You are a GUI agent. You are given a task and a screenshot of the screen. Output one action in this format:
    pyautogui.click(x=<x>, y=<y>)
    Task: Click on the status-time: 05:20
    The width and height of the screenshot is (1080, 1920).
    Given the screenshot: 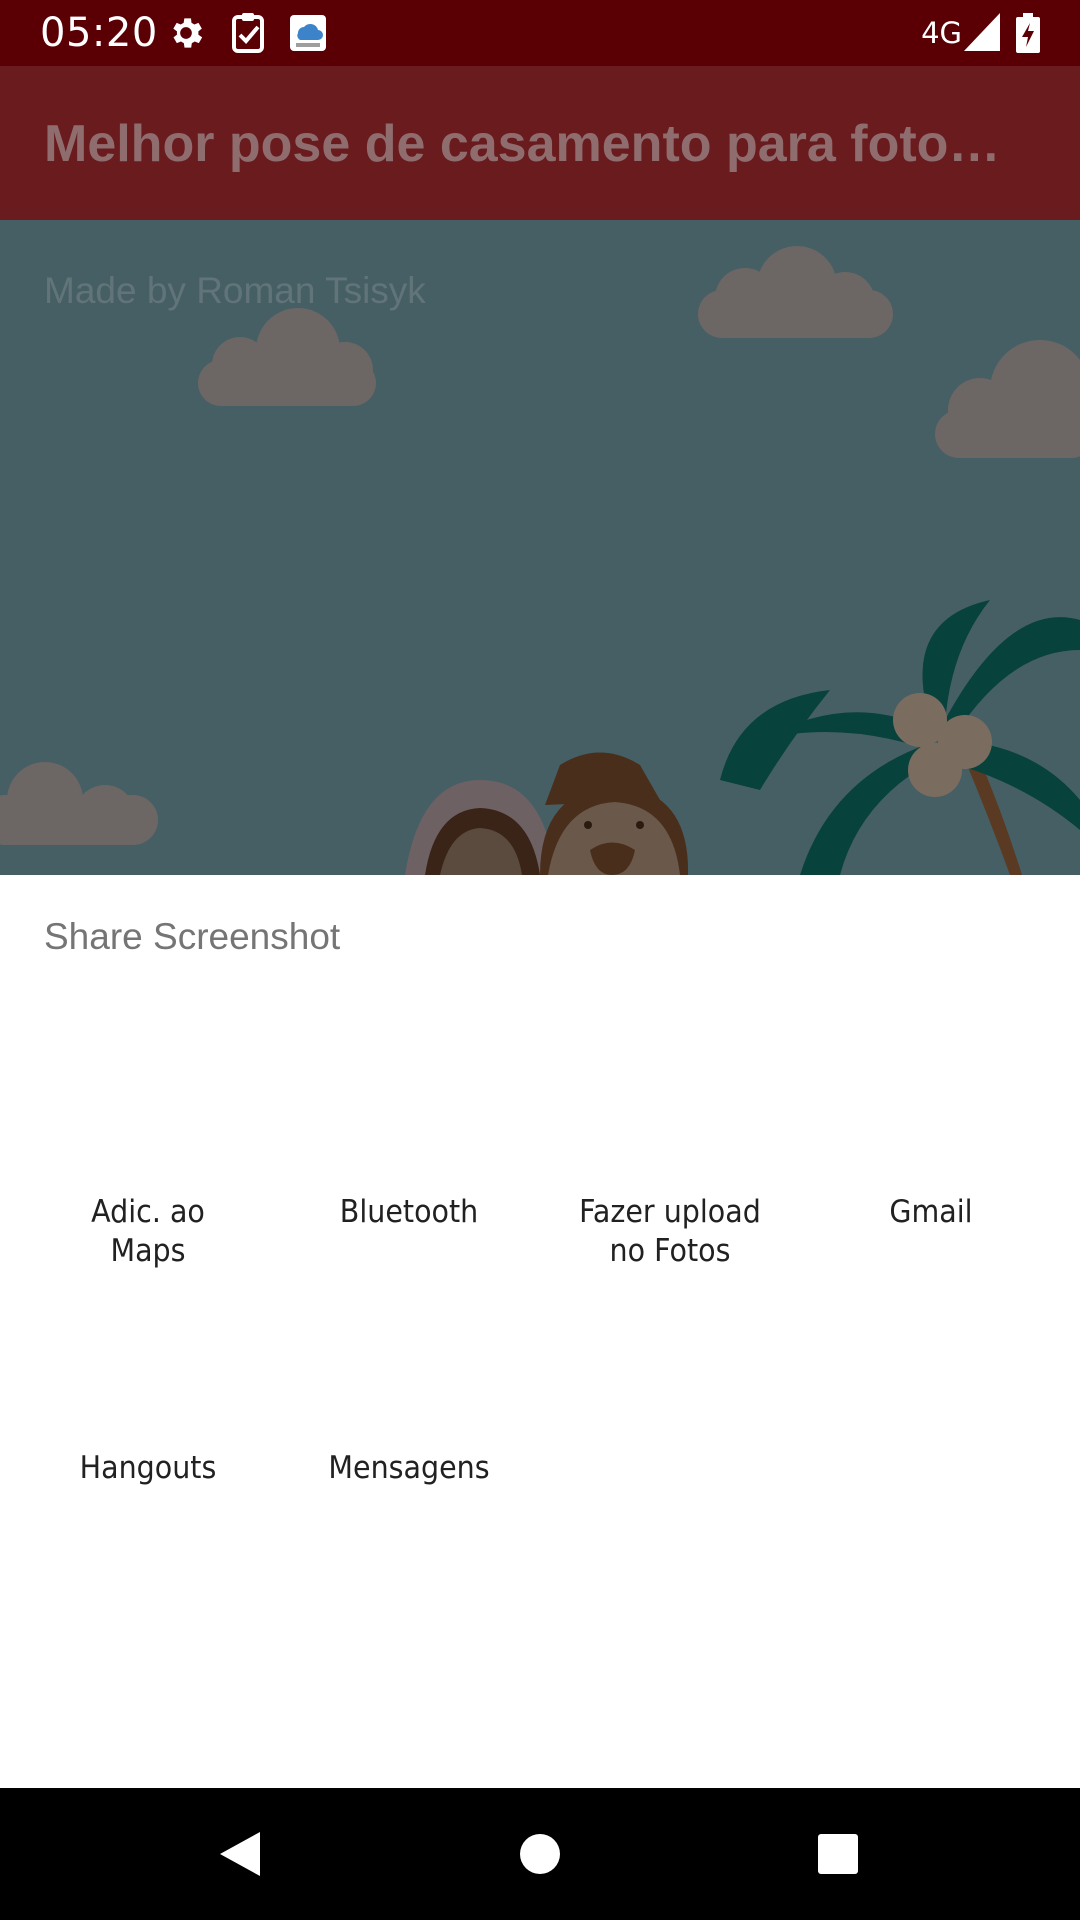 What is the action you would take?
    pyautogui.click(x=99, y=33)
    